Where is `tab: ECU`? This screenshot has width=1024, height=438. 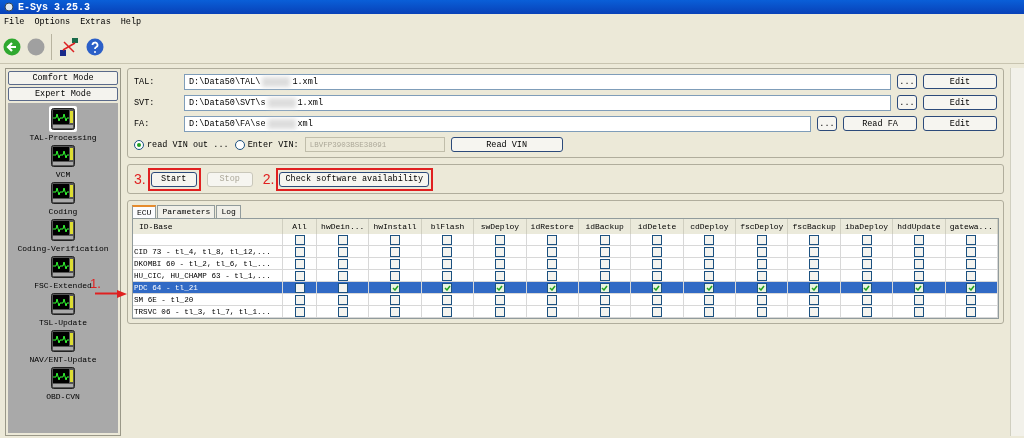 tab: ECU is located at coordinates (144, 211).